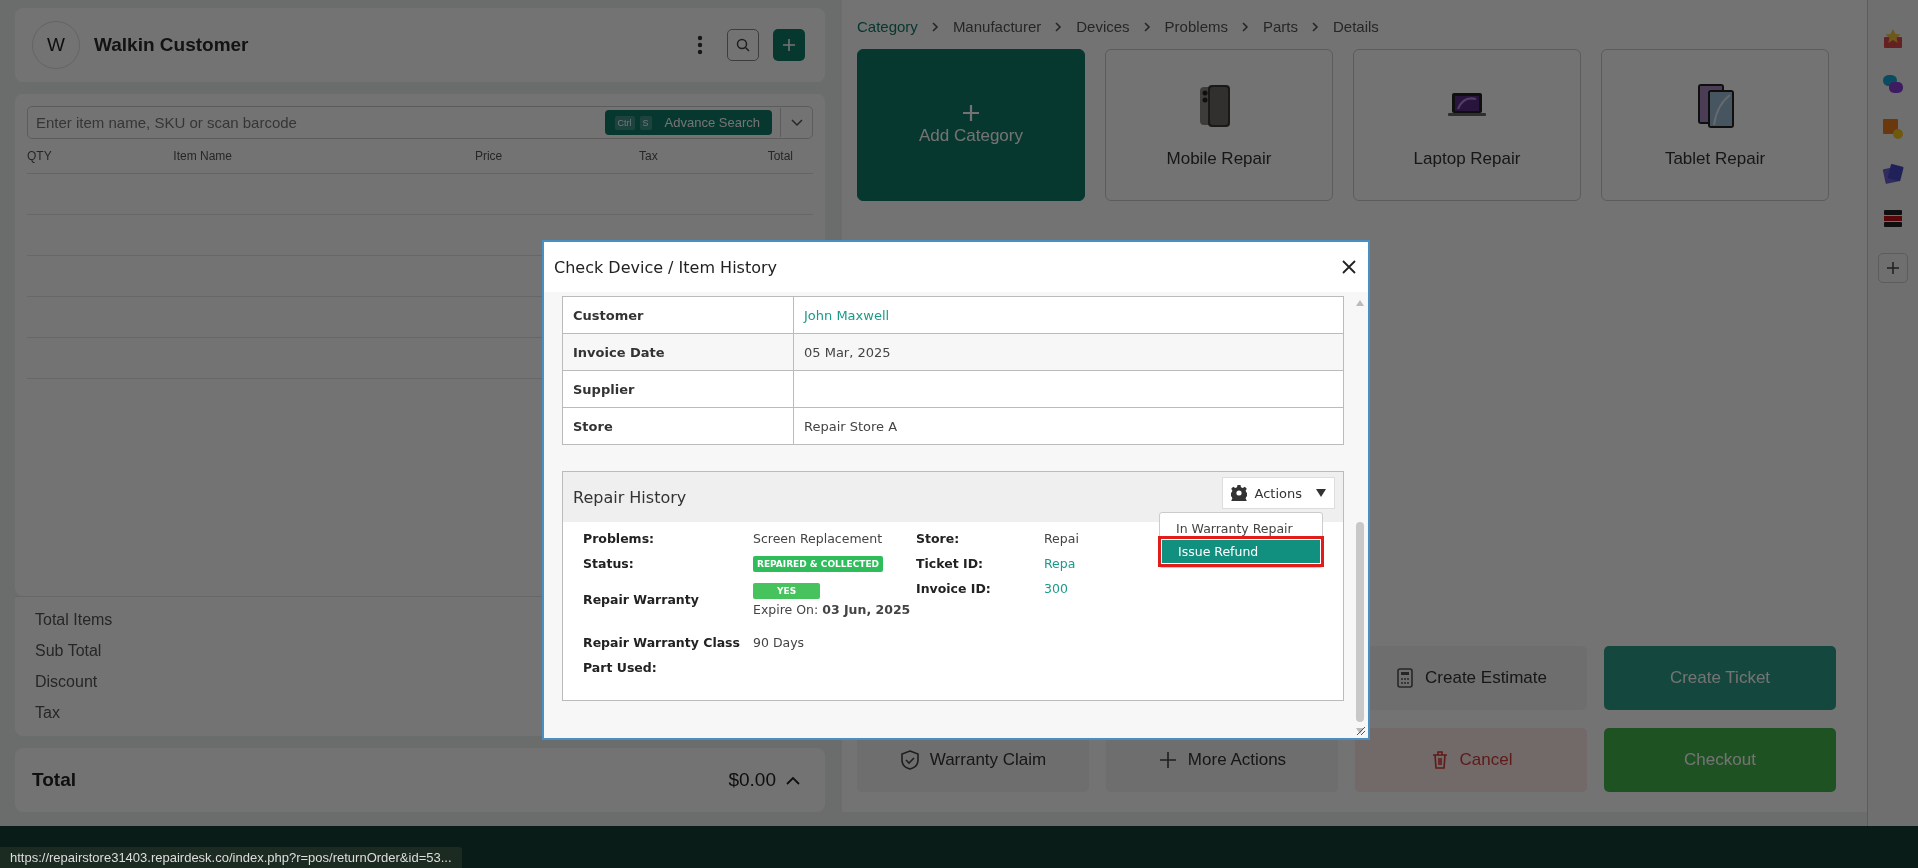  I want to click on more-options-icon, so click(700, 45).